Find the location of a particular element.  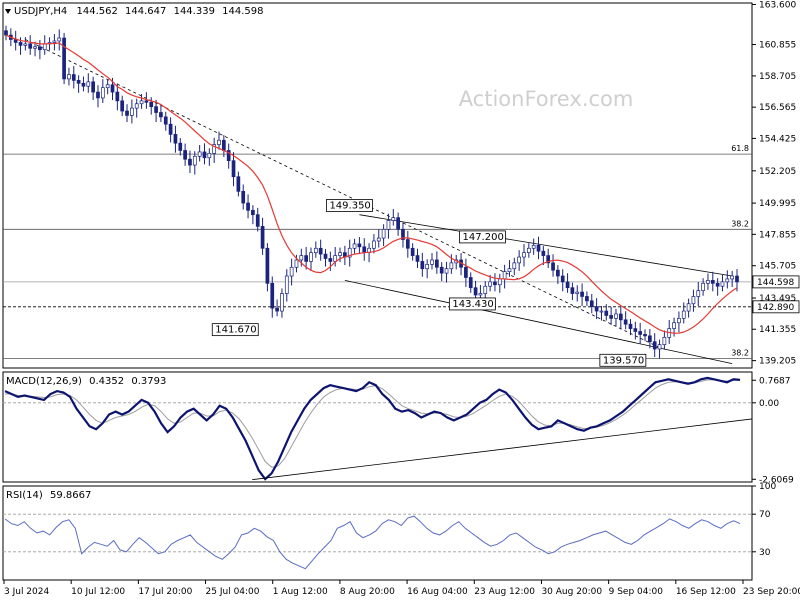

annotation-label: 141.670 is located at coordinates (235, 330).